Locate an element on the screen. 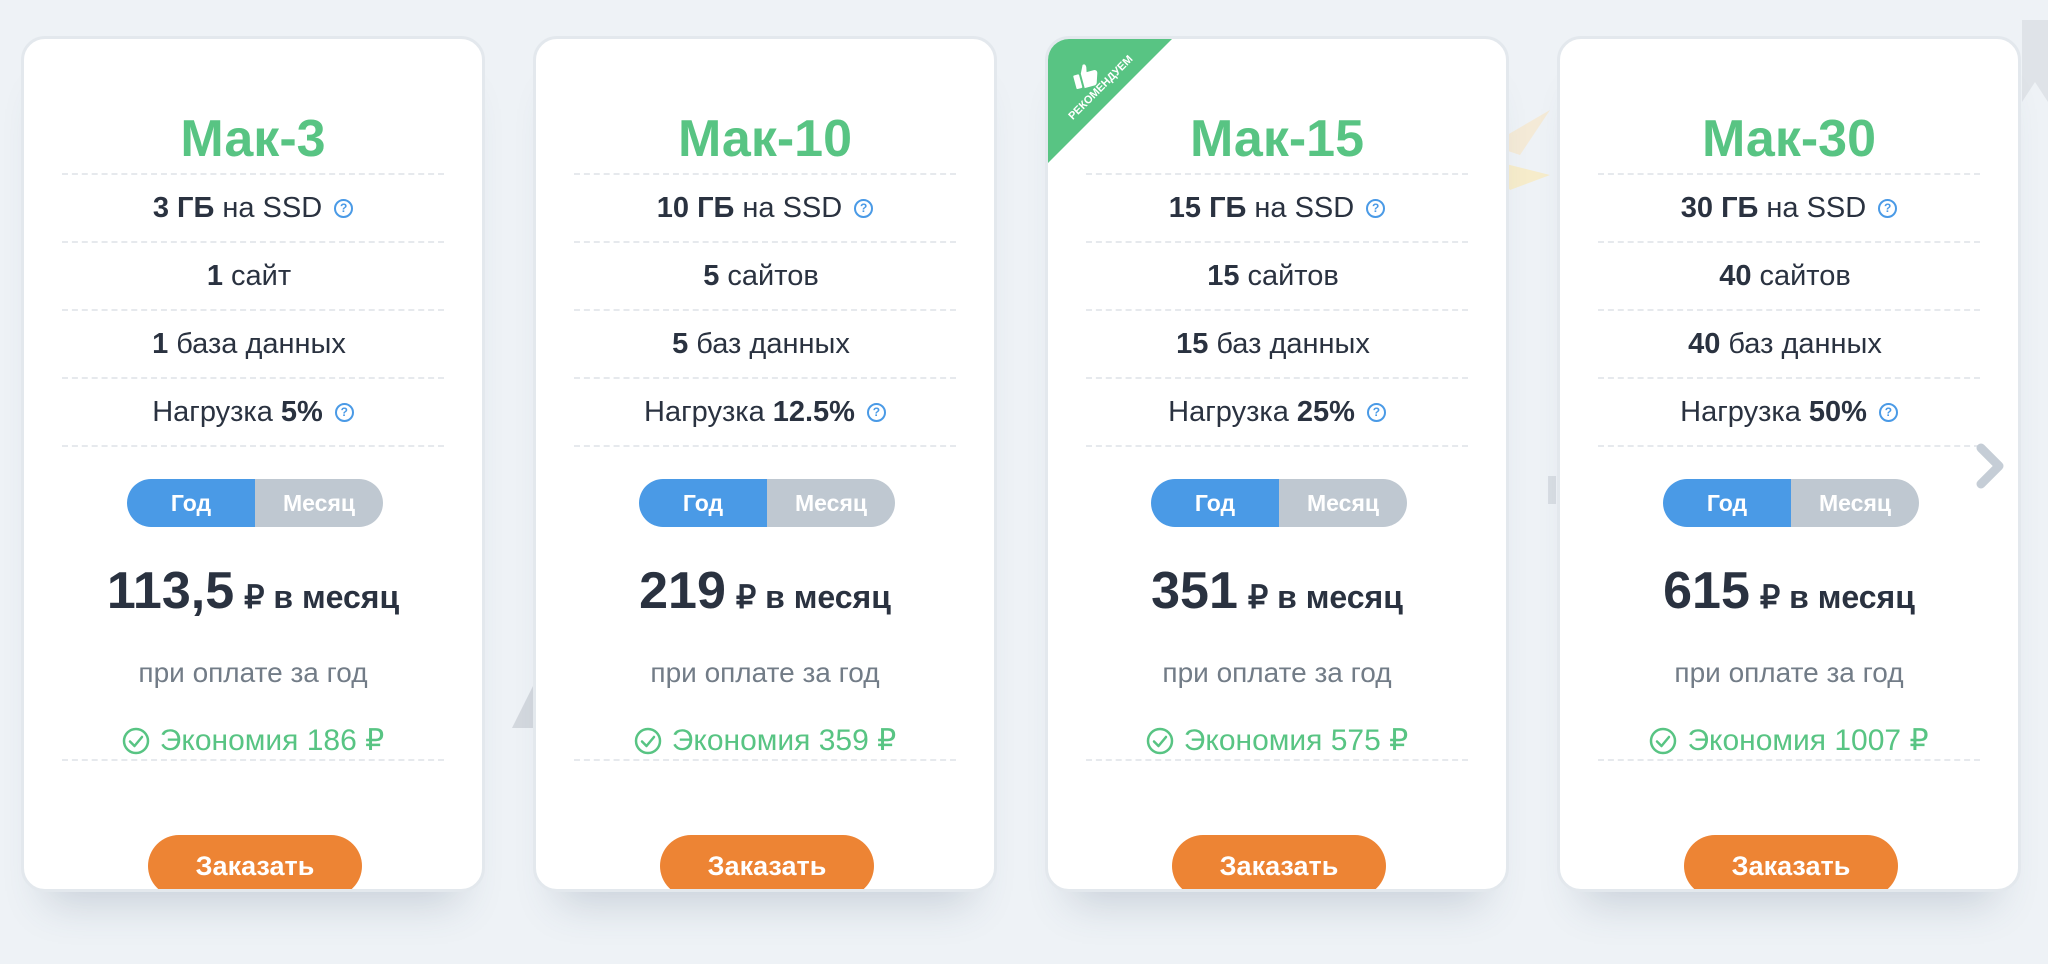 The image size is (2048, 964). feature-row: 15 ГБ на SSD? is located at coordinates (1277, 209).